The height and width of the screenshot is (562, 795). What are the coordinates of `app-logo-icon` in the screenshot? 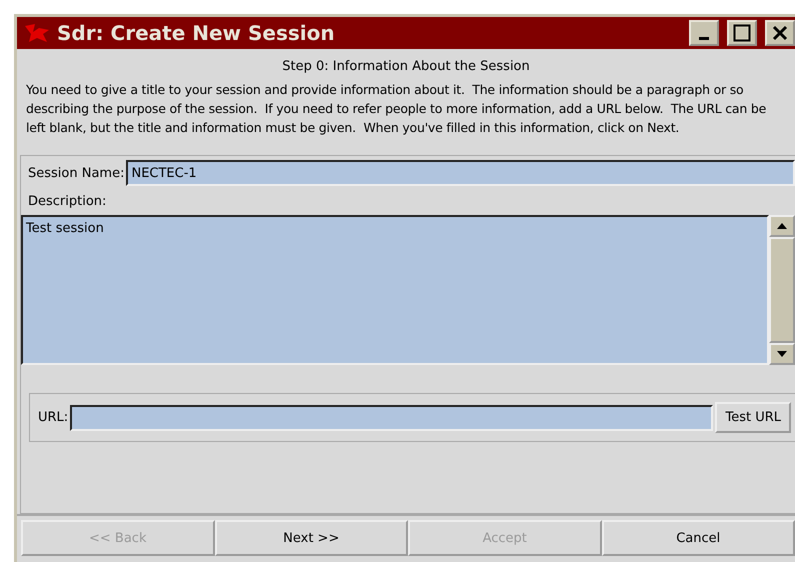 It's located at (37, 33).